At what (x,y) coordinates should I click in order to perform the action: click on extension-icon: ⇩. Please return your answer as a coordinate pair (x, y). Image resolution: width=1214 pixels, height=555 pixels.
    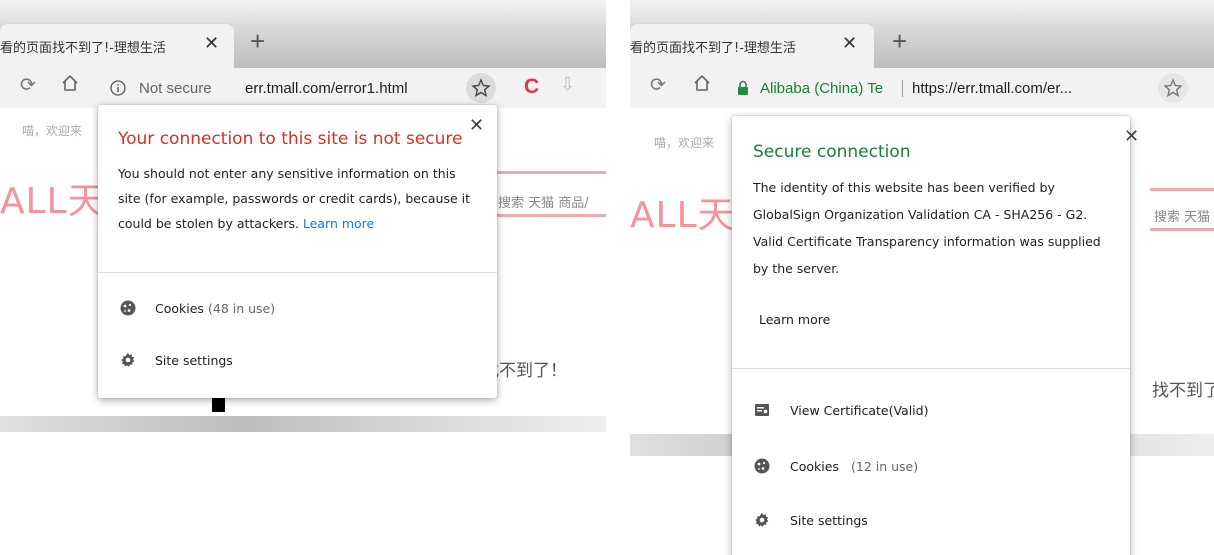
    Looking at the image, I should click on (567, 84).